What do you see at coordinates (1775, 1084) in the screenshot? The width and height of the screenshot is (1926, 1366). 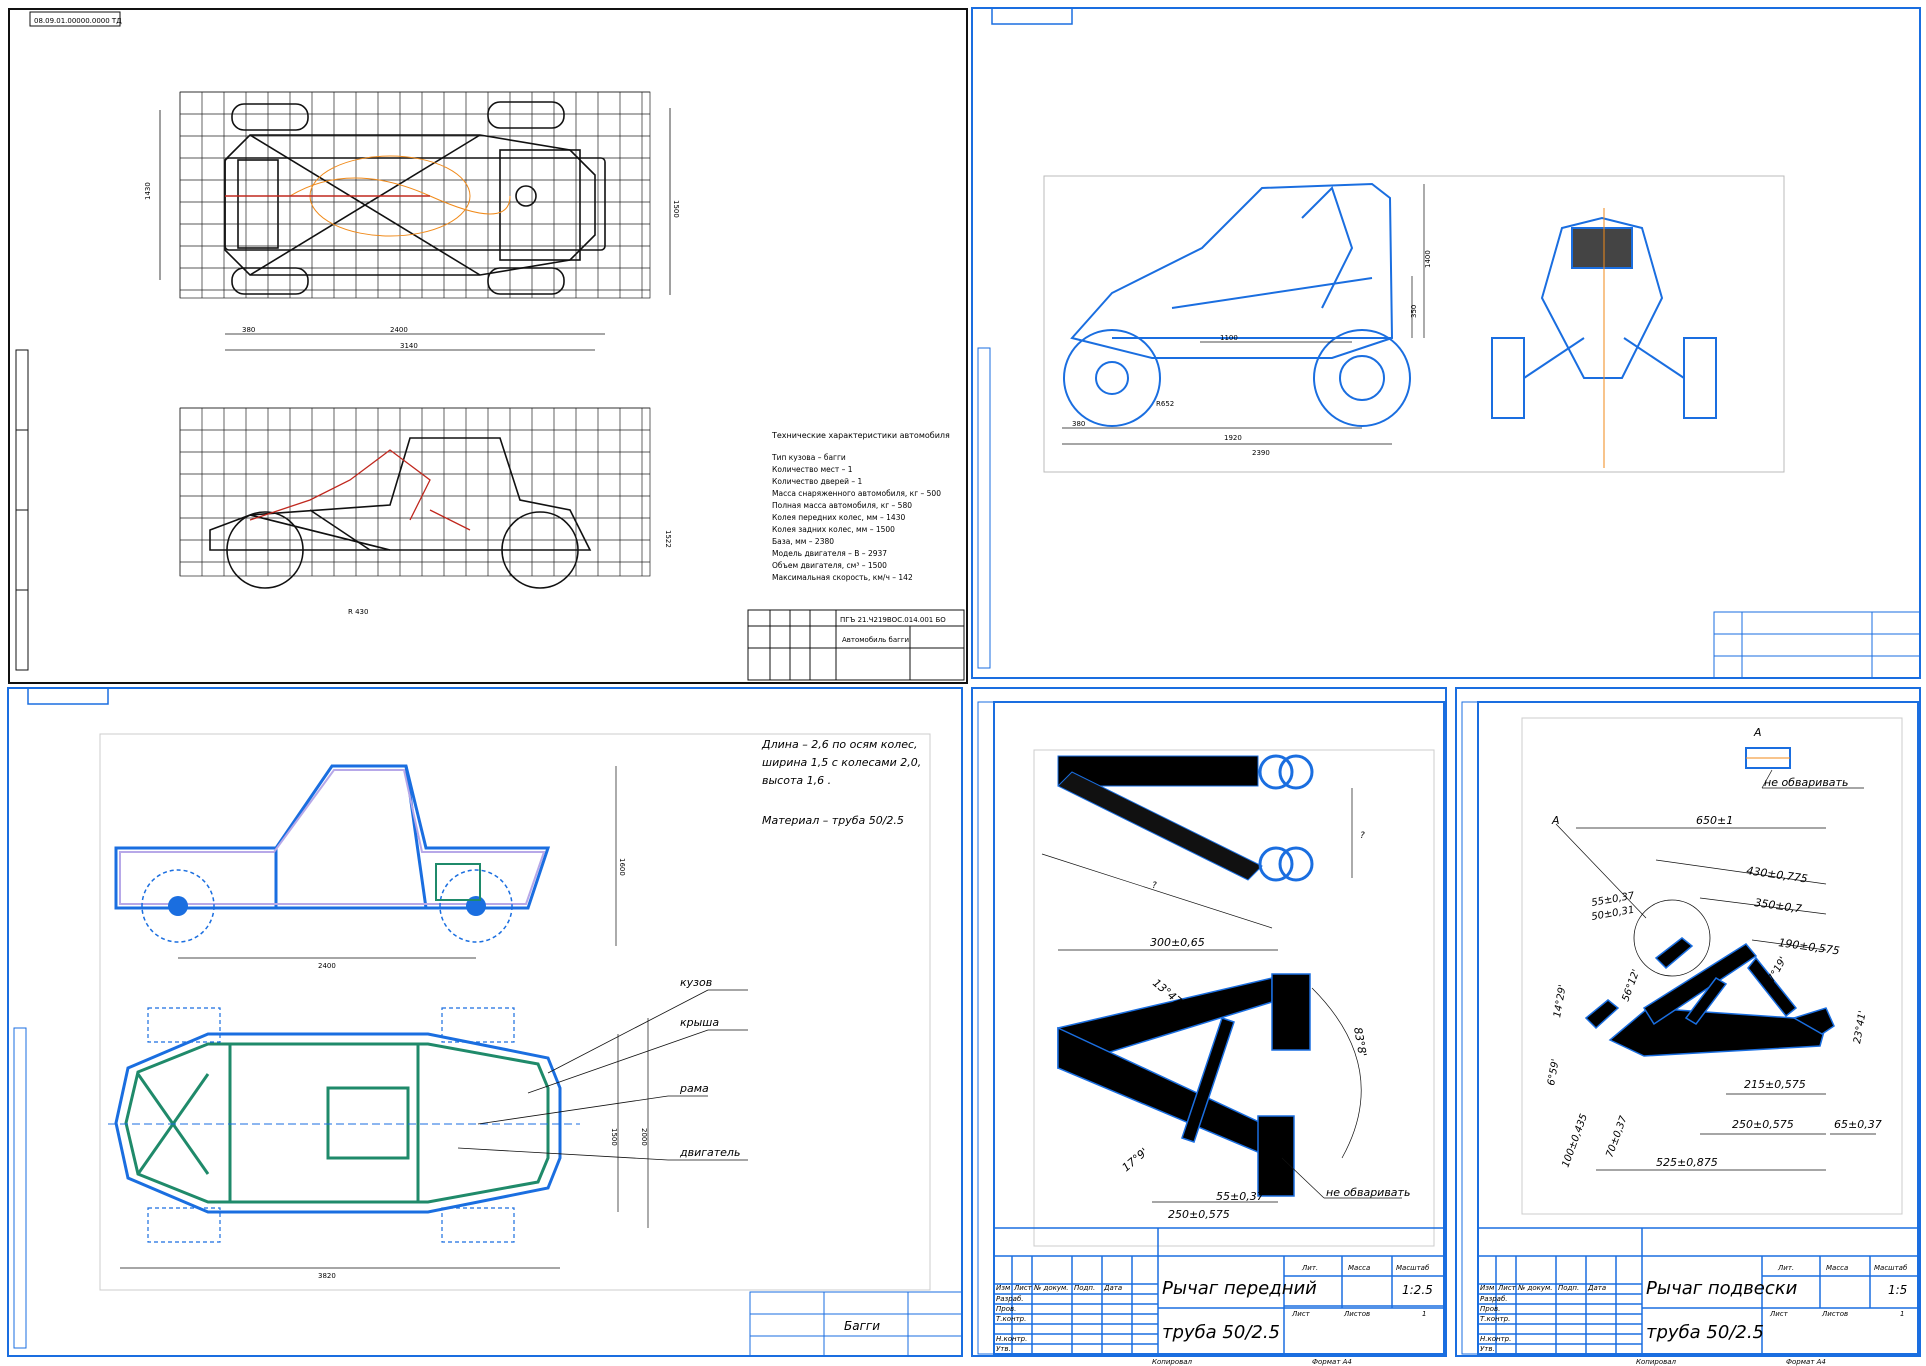 I see `s5-dim-215: 215±0,575` at bounding box center [1775, 1084].